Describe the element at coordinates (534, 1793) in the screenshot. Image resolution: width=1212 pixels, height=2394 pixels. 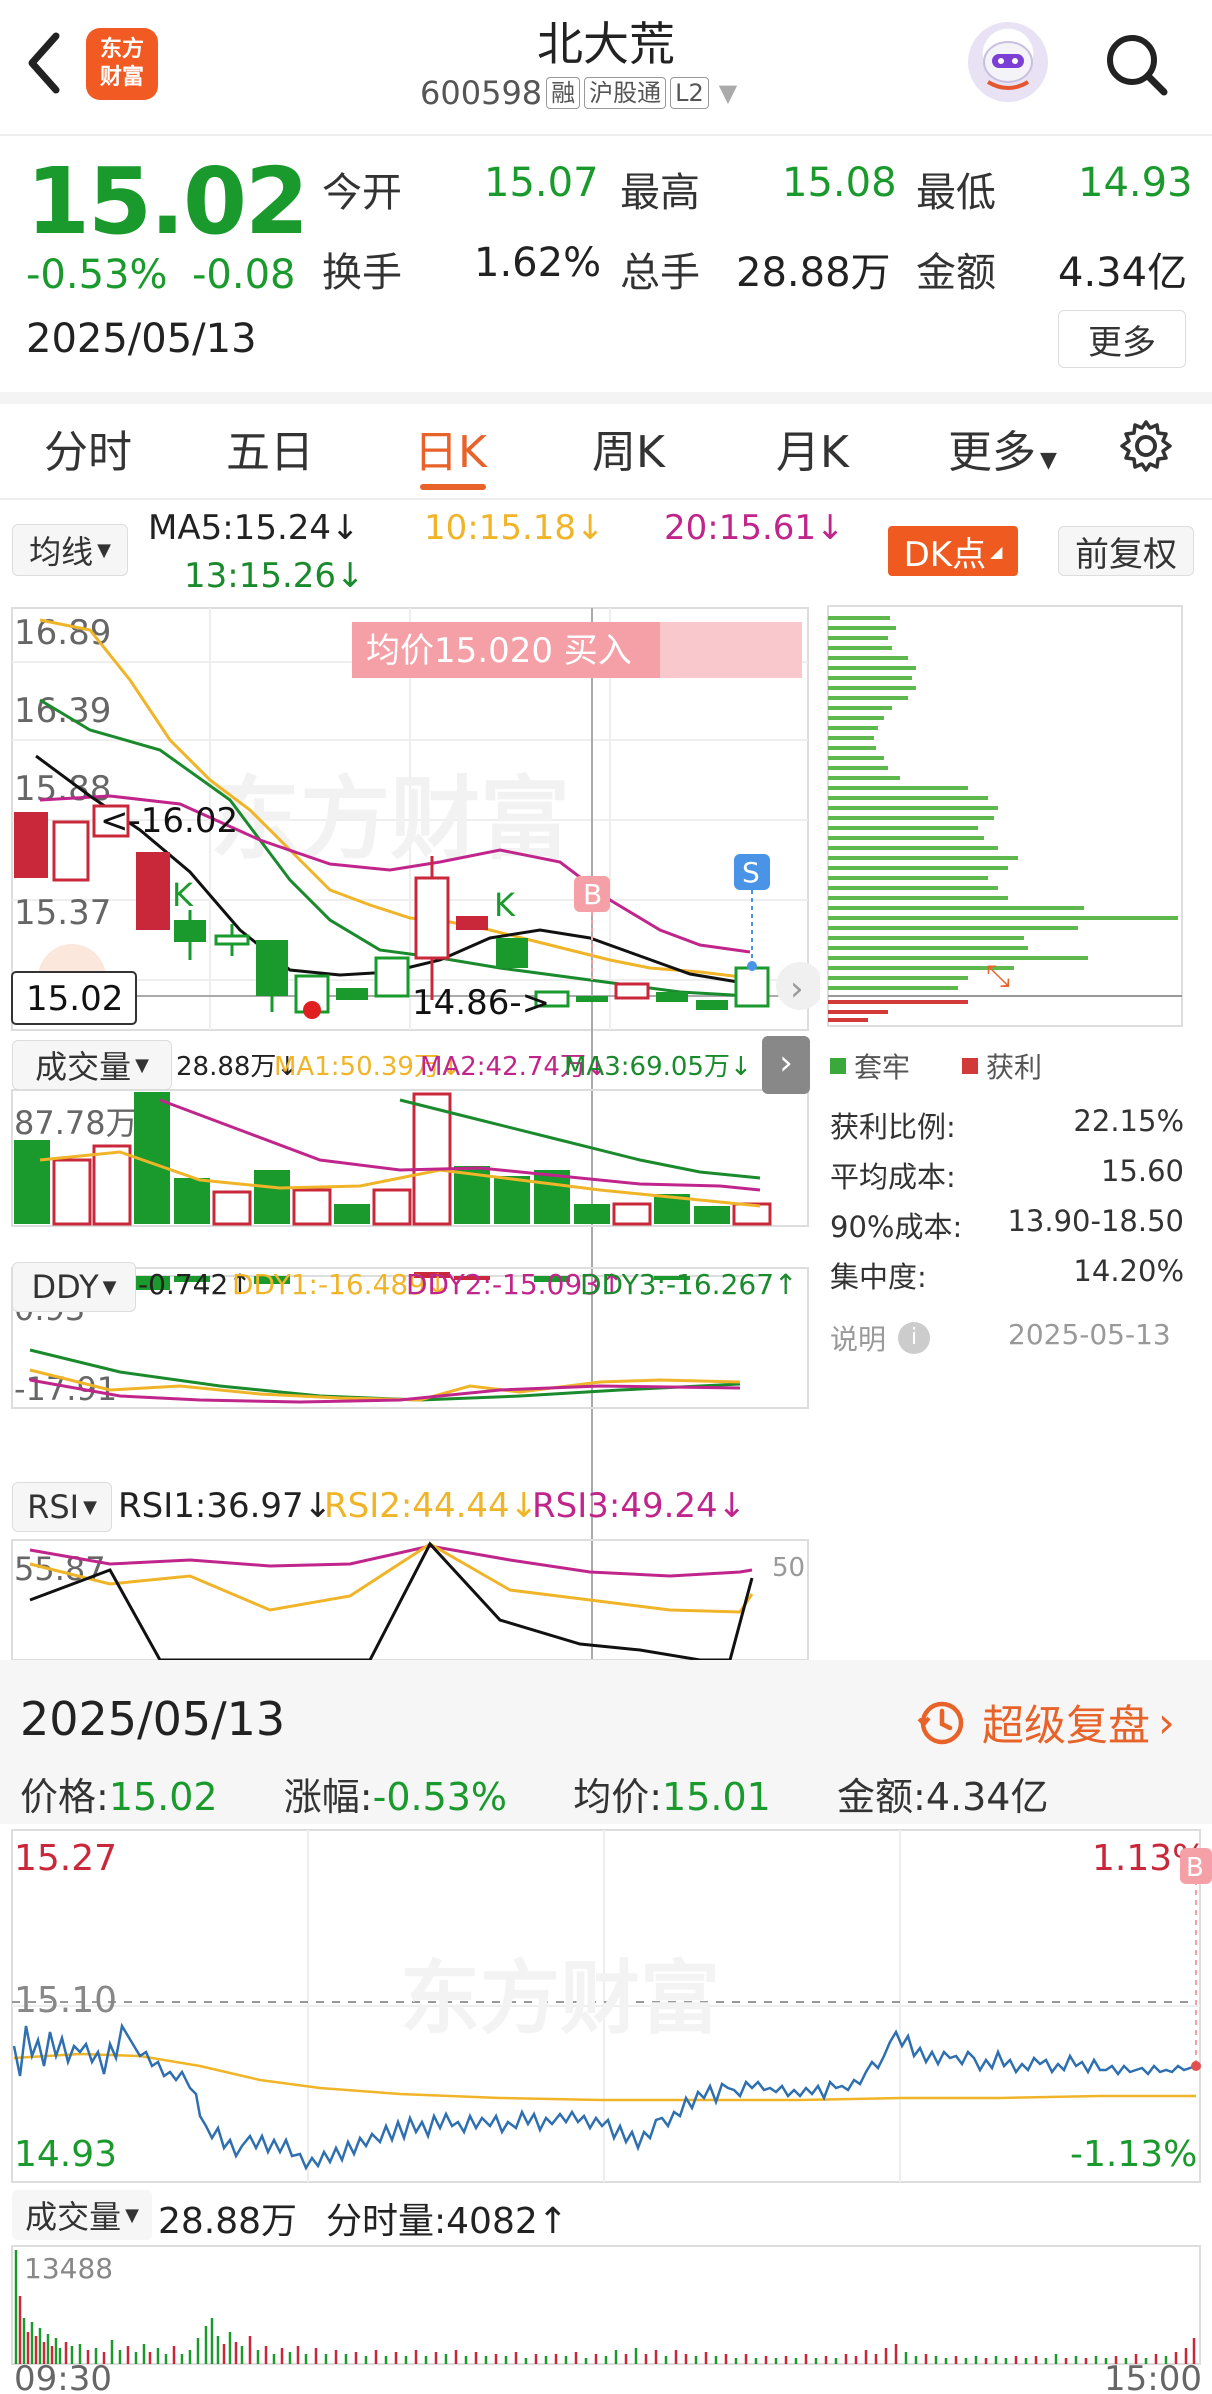
I see `intraday-stats: 价格:15.02 涨幅:-0.53% 均价:15.01 金额:4.34亿` at that location.